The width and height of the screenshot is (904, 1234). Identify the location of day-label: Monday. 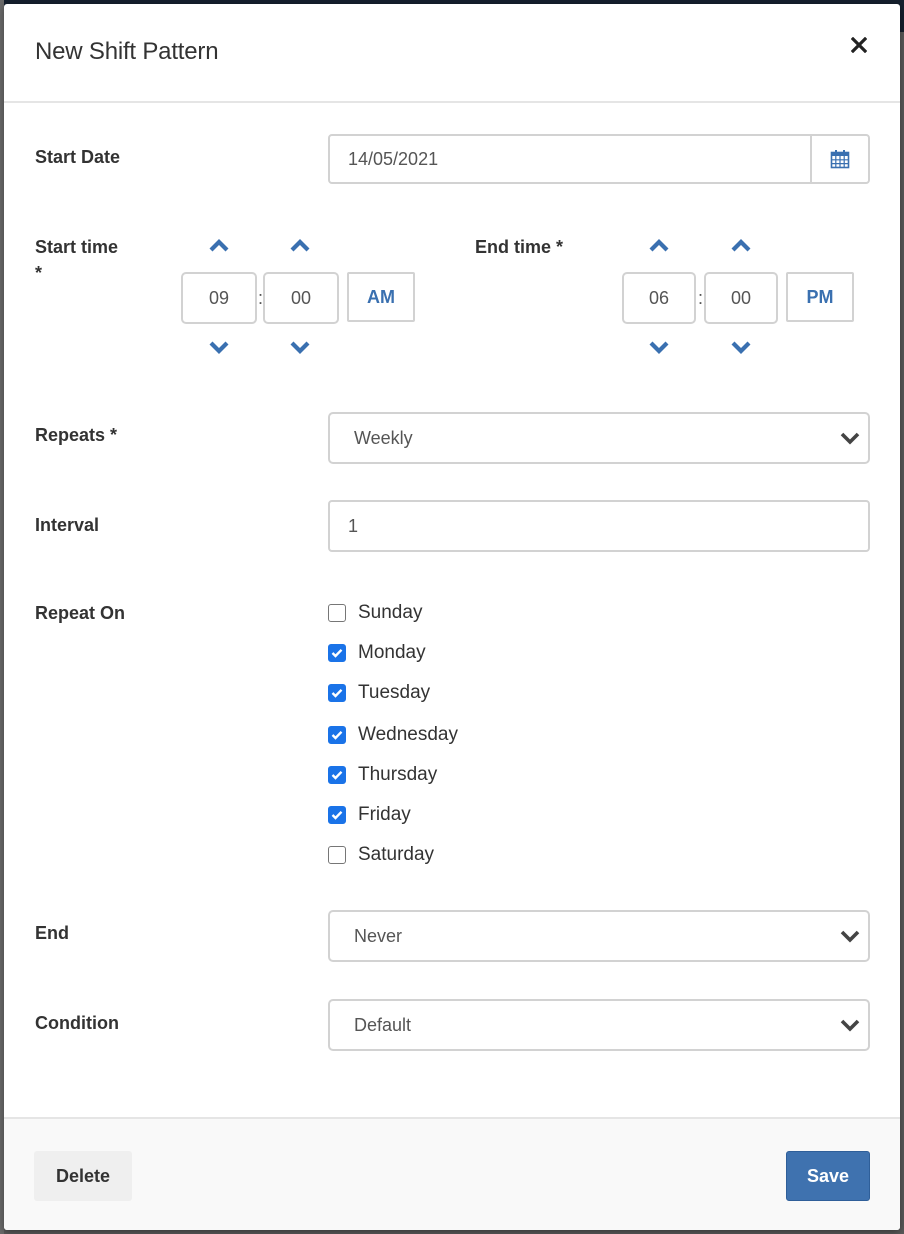
(392, 652).